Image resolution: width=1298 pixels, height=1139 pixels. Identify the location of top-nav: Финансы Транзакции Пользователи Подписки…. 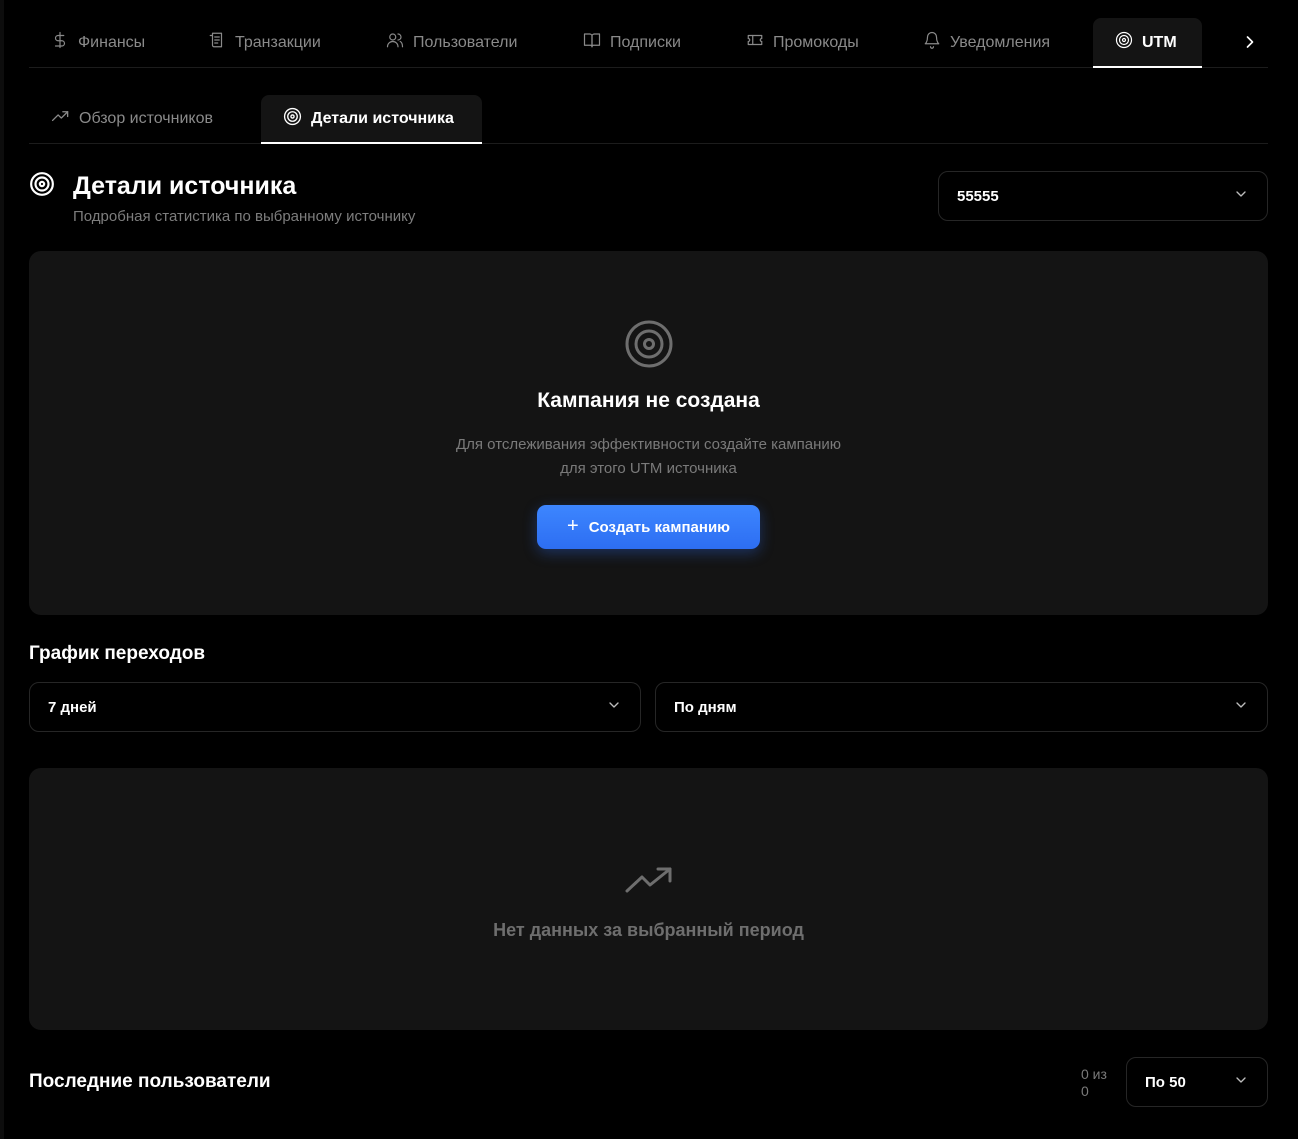
(648, 43).